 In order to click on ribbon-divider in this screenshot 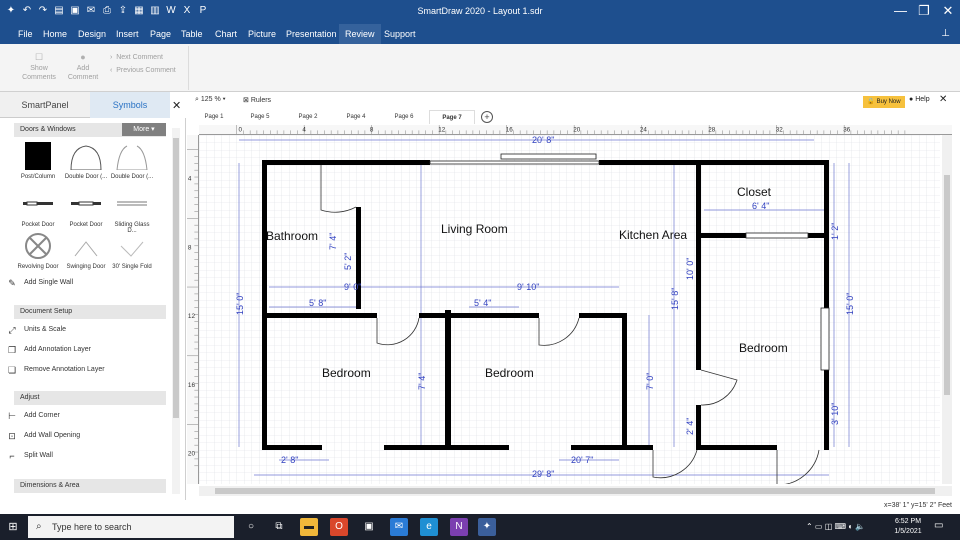, I will do `click(188, 68)`.